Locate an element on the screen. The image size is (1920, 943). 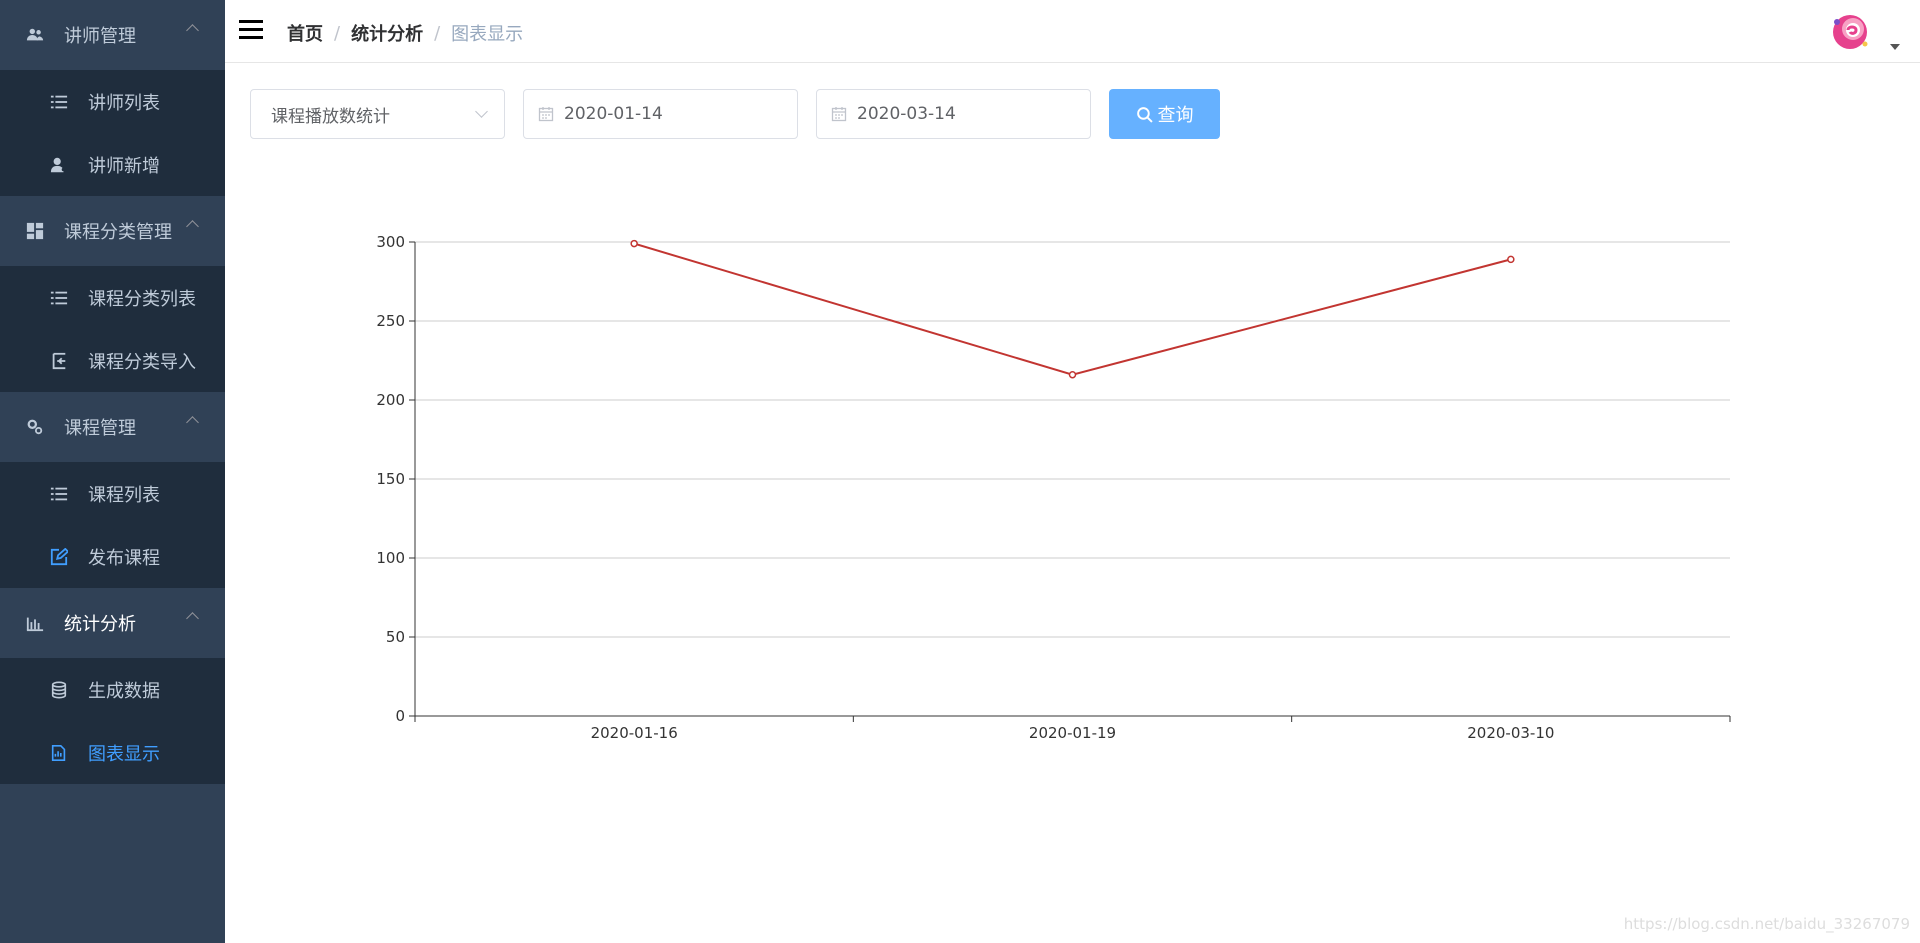
stat-type-value: 课程播放数统计 is located at coordinates (330, 116).